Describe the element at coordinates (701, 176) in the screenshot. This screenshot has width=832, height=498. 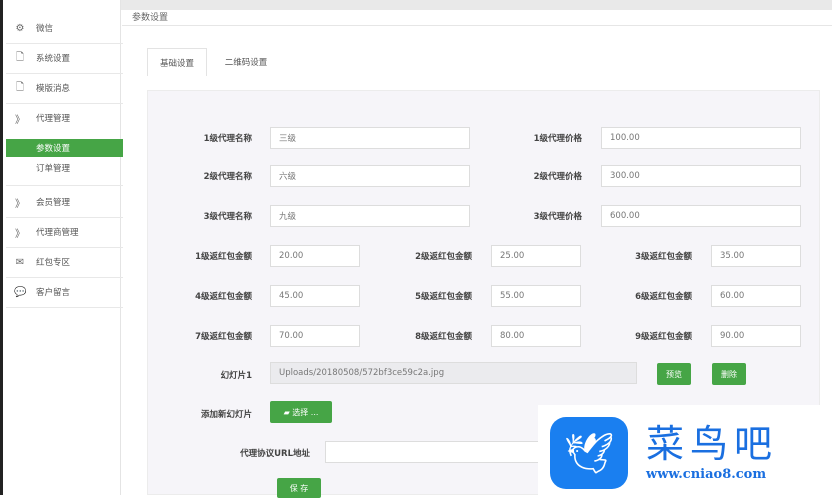
I see `agent-price-input: 300.00` at that location.